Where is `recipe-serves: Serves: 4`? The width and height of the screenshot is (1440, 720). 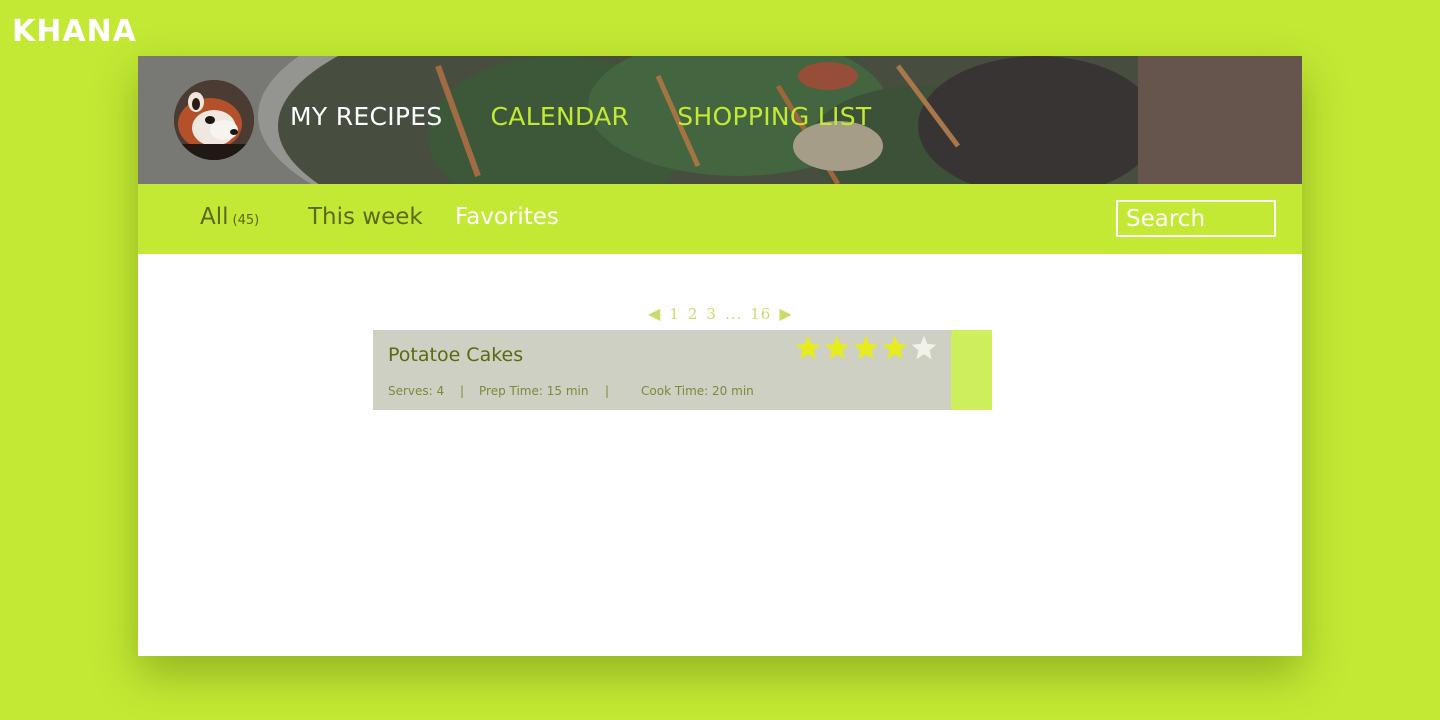 recipe-serves: Serves: 4 is located at coordinates (416, 391).